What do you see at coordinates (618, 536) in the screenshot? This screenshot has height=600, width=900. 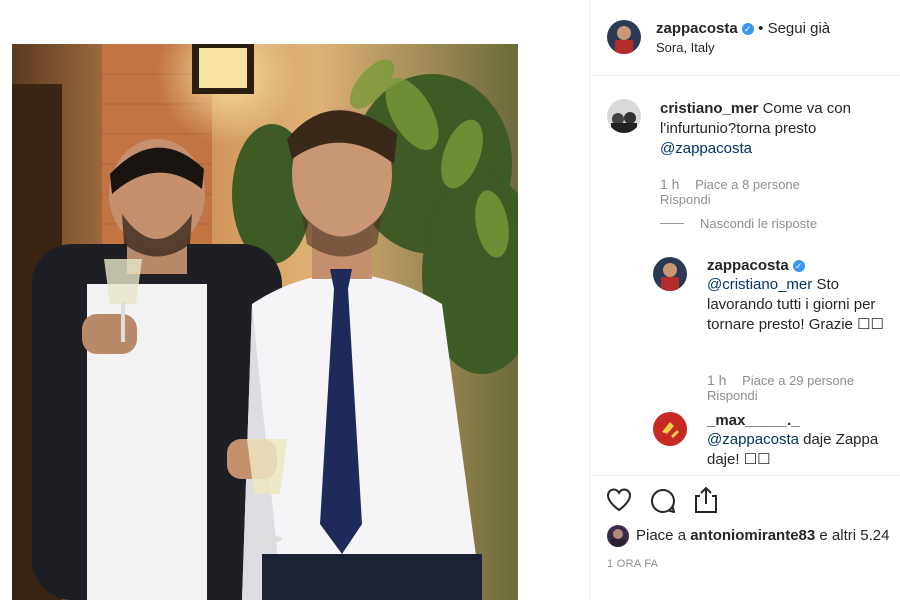 I see `liker-avatar` at bounding box center [618, 536].